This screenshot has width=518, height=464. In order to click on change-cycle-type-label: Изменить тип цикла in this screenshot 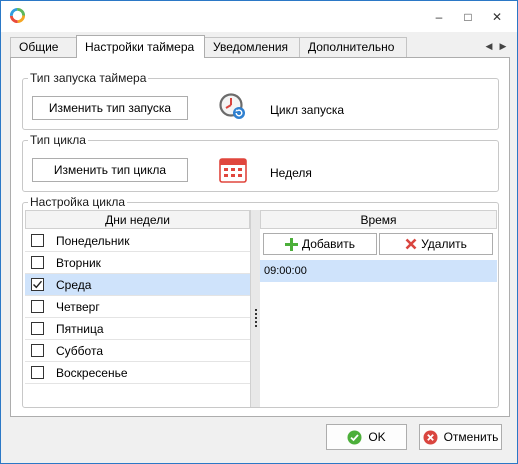, I will do `click(110, 170)`.